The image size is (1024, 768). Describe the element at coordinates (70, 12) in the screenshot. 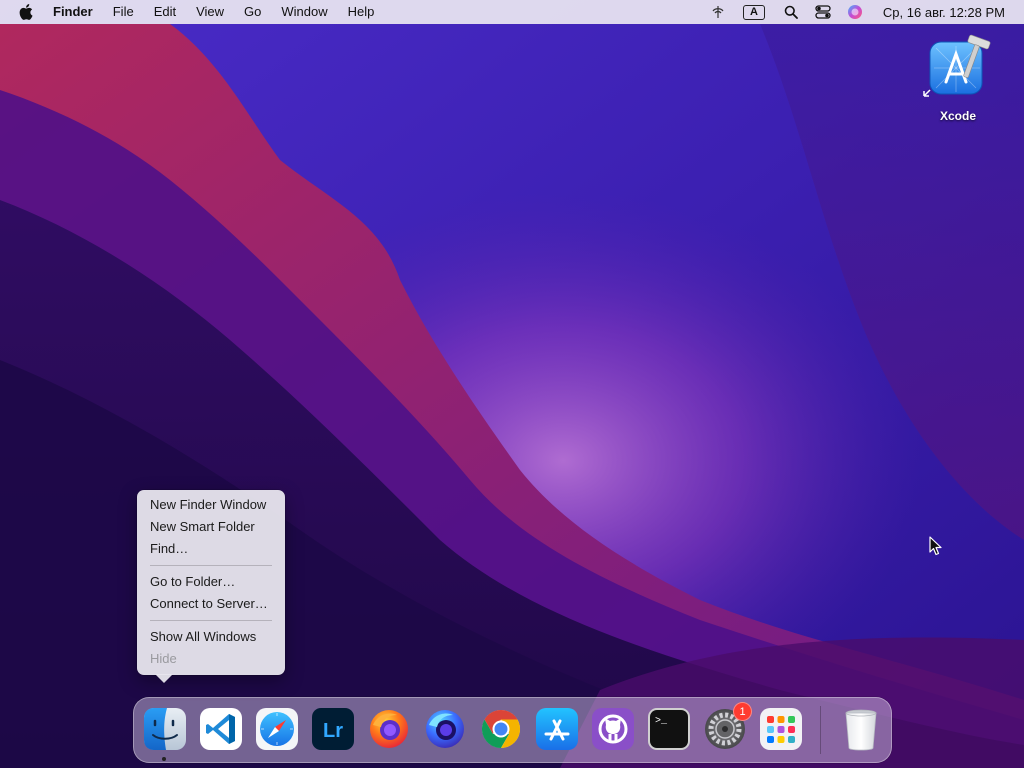

I see `menu-app-name: Finder` at that location.